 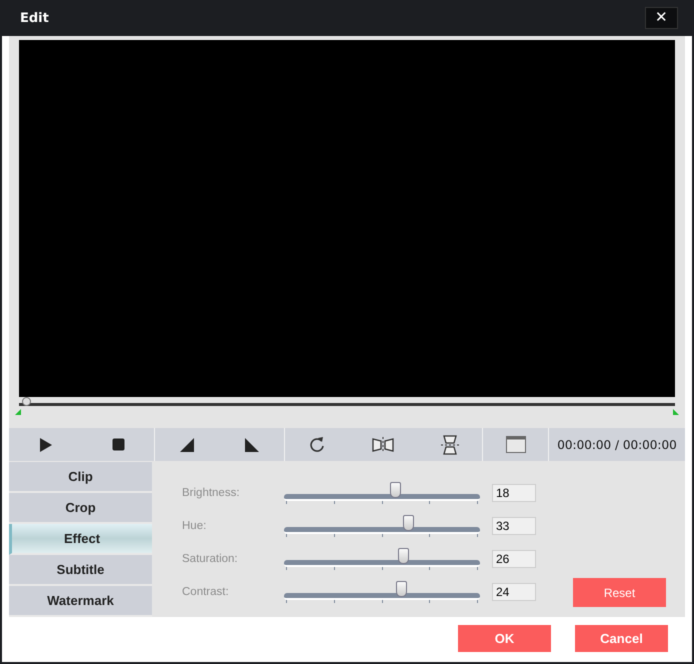 I want to click on window-title: Edit, so click(x=34, y=18).